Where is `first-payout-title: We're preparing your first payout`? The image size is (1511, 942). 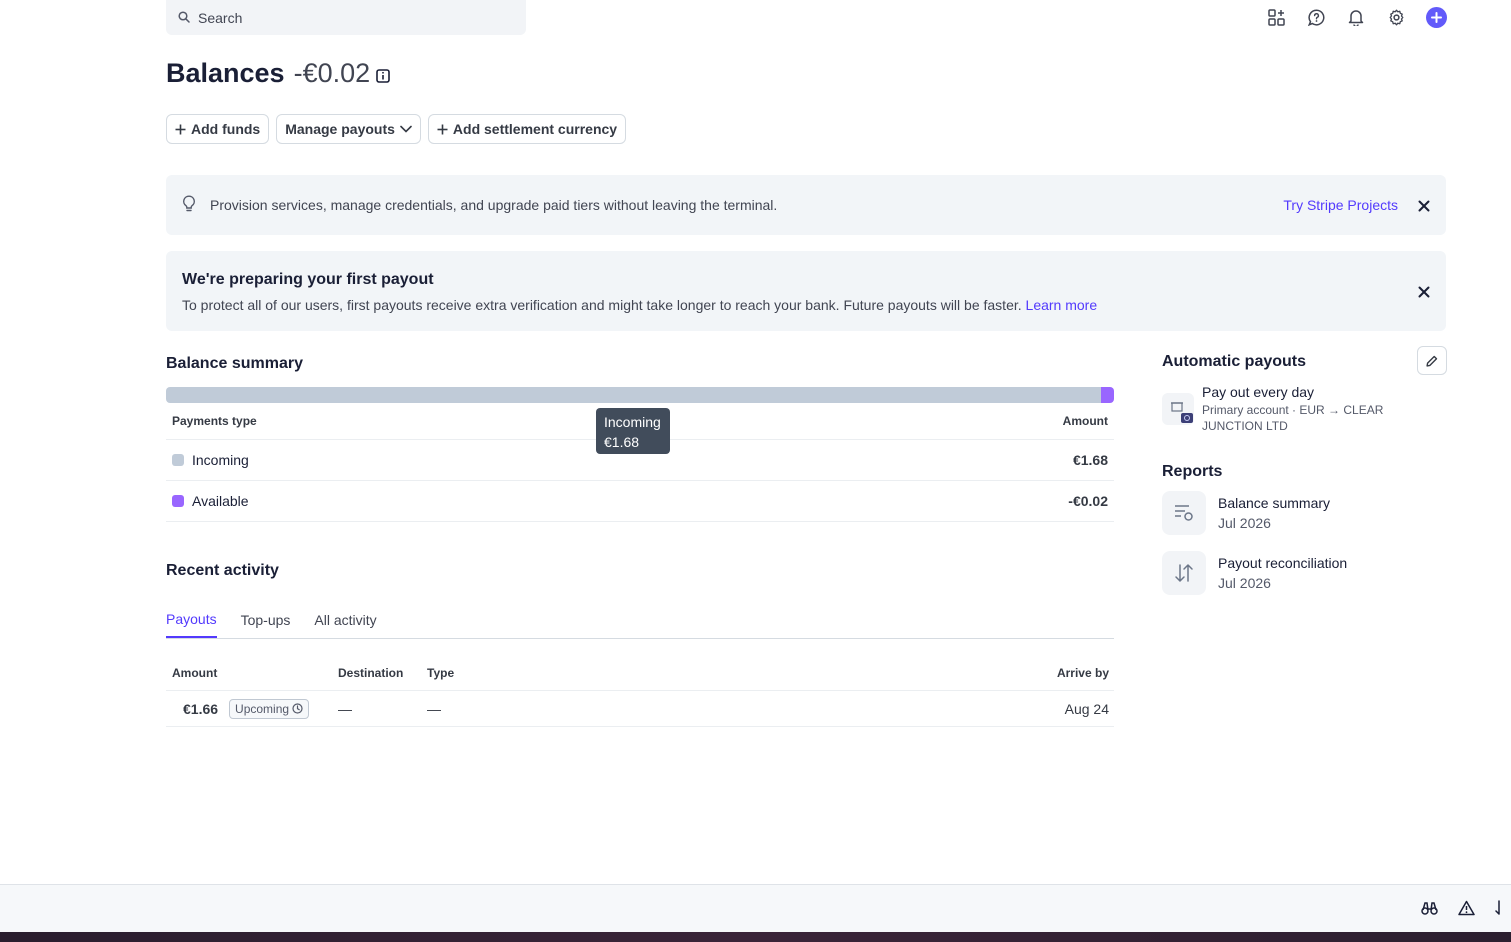 first-payout-title: We're preparing your first payout is located at coordinates (308, 279).